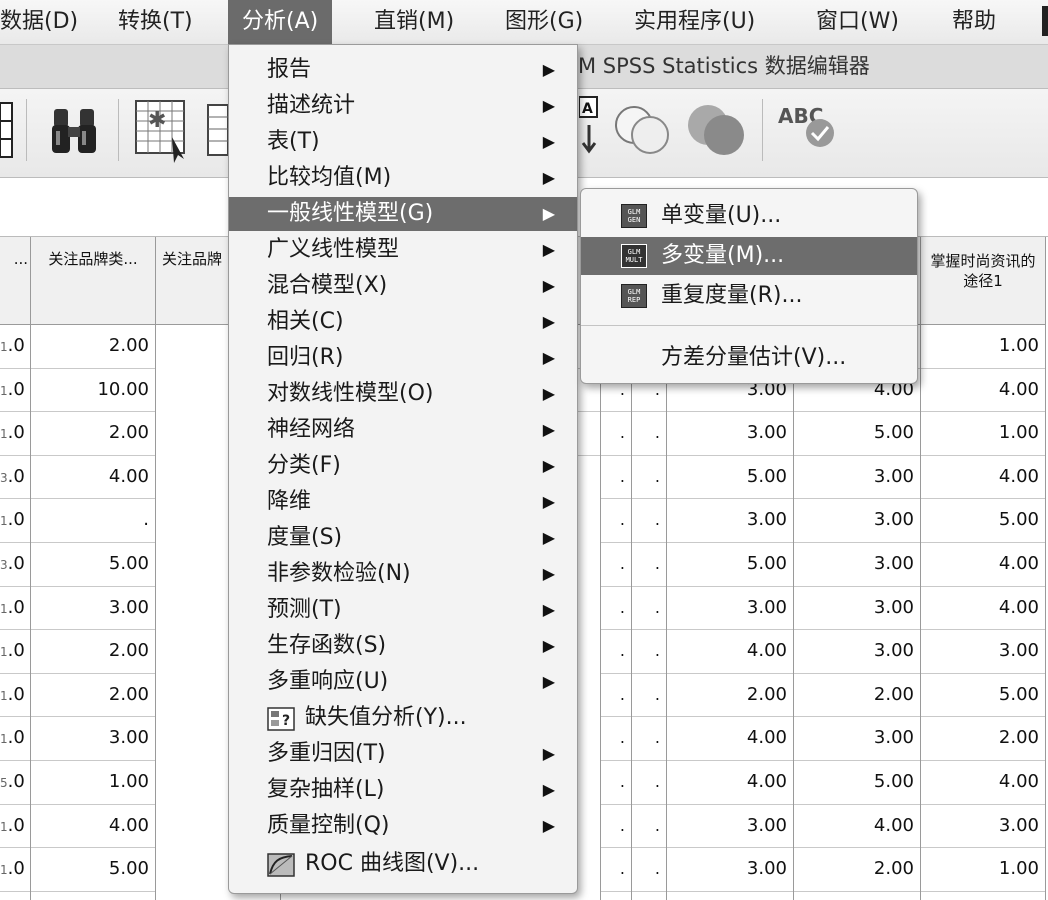  What do you see at coordinates (93, 391) in the screenshot?
I see `table-cell: 10.00` at bounding box center [93, 391].